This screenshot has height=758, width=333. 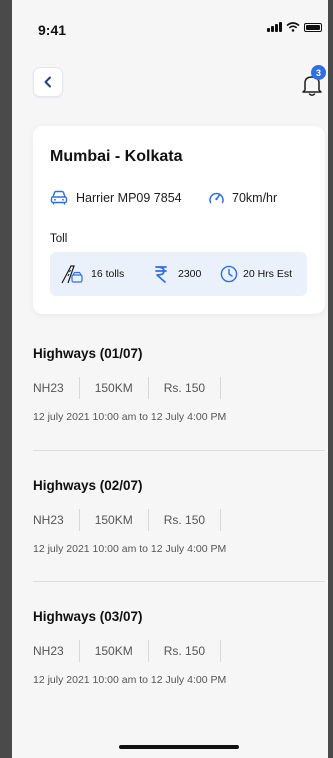 I want to click on car-icon, so click(x=59, y=197).